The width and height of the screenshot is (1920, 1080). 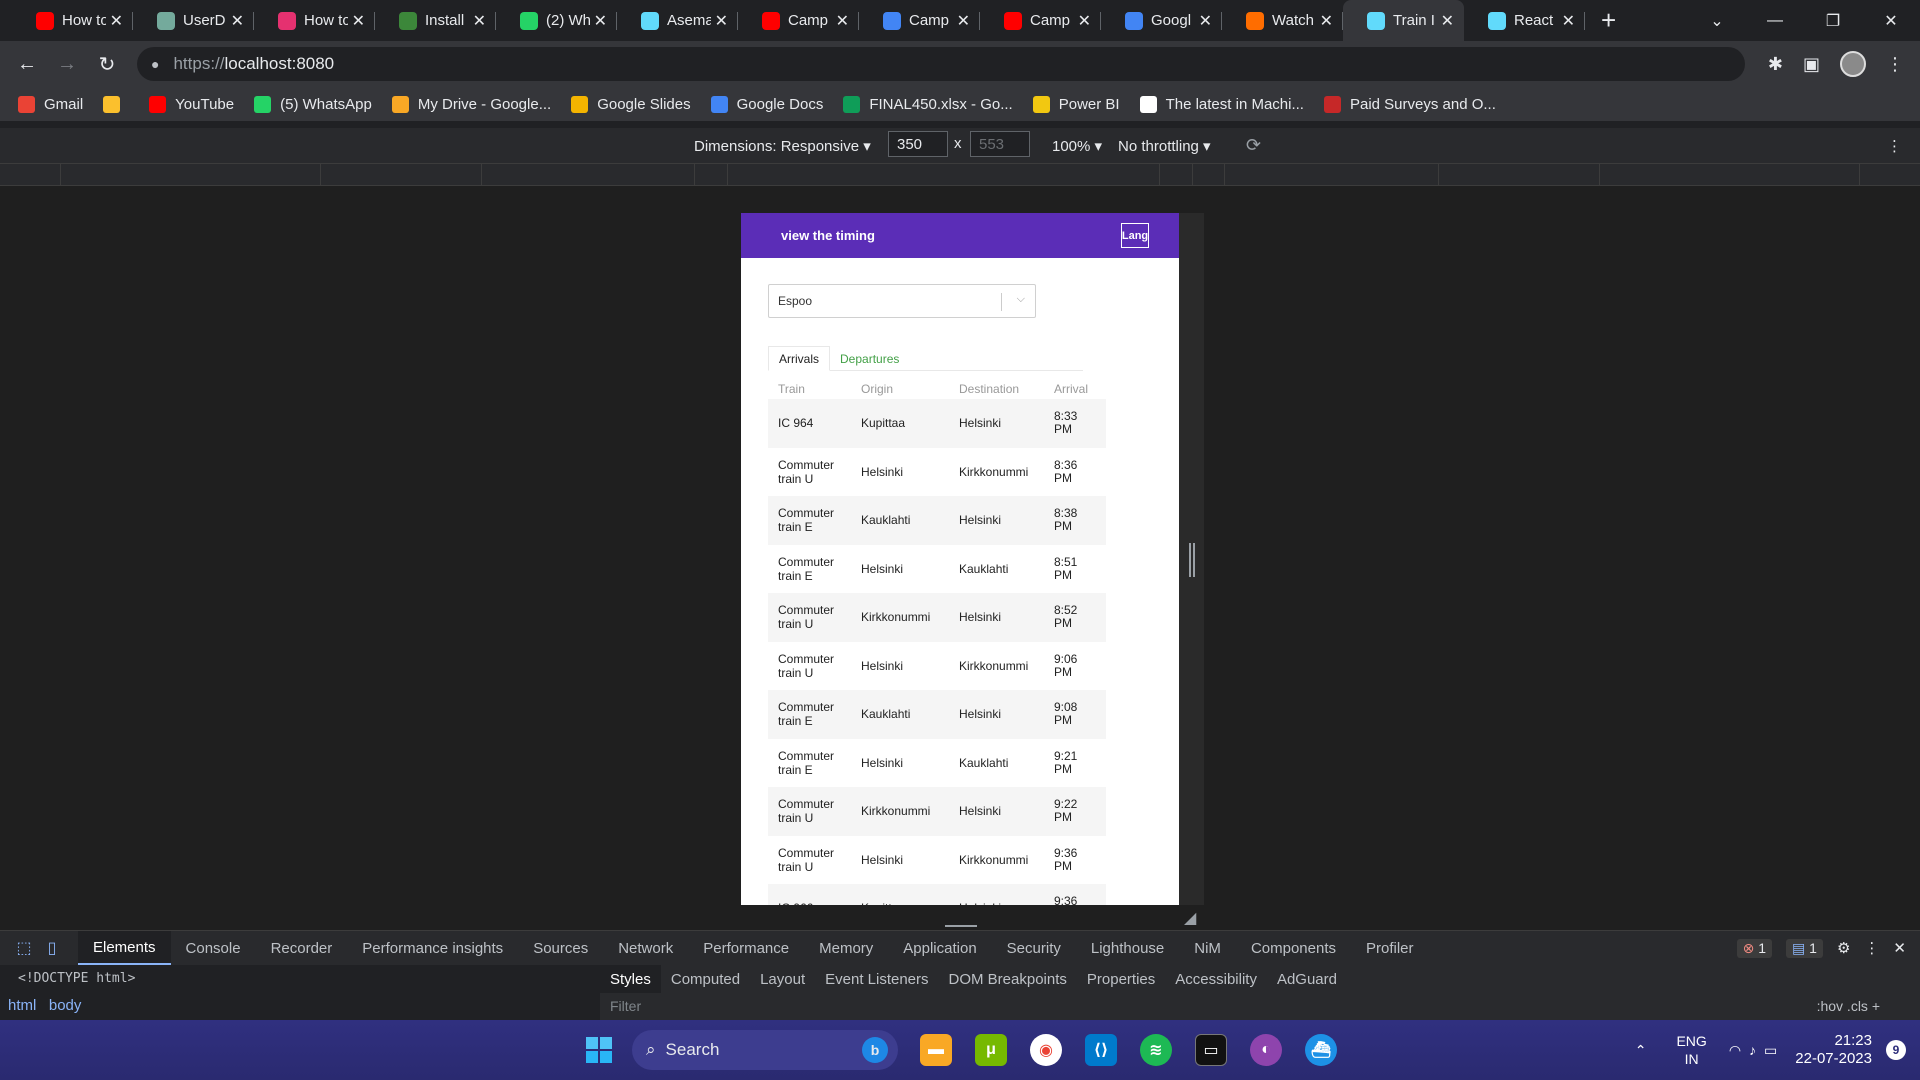 I want to click on browser-tab: Watch ✕, so click(x=1282, y=20).